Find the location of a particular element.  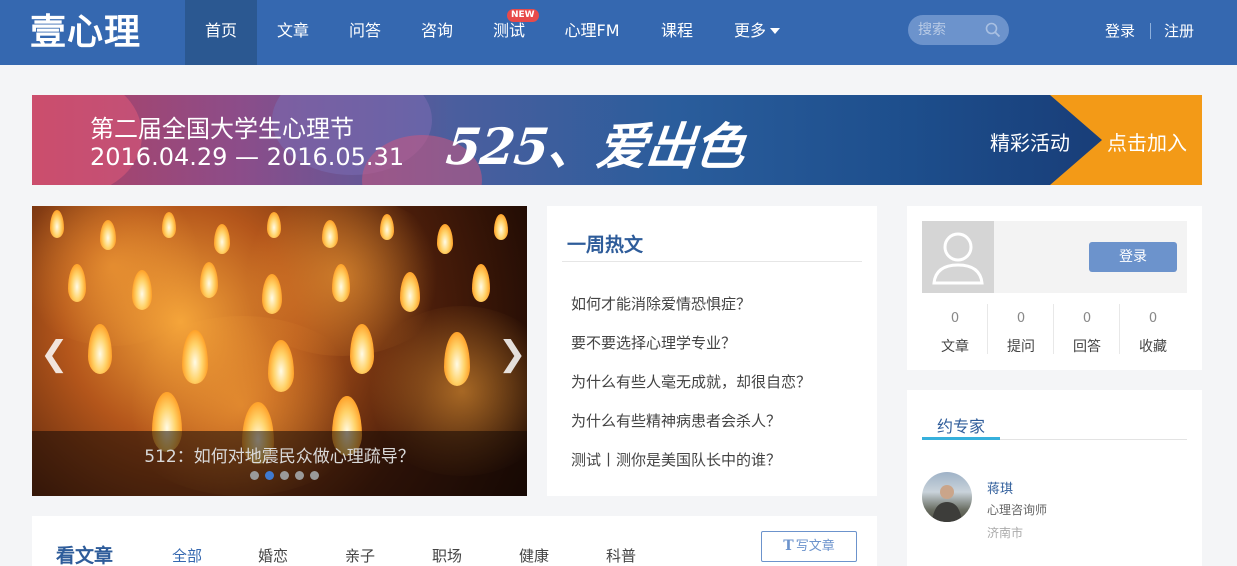

user-card: 登录 0 文章 0 提问 0 回答 0 收藏 is located at coordinates (1054, 288).